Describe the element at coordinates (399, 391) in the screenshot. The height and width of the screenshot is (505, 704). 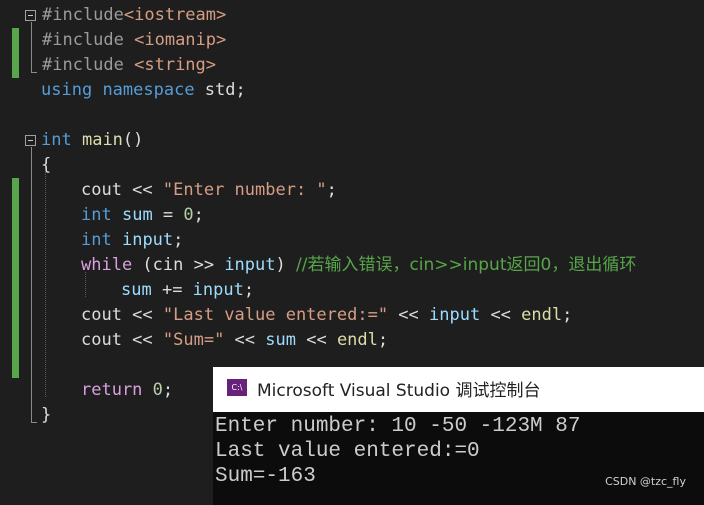
I see `console-title: Microsoft Visual Studio 调试控制台` at that location.